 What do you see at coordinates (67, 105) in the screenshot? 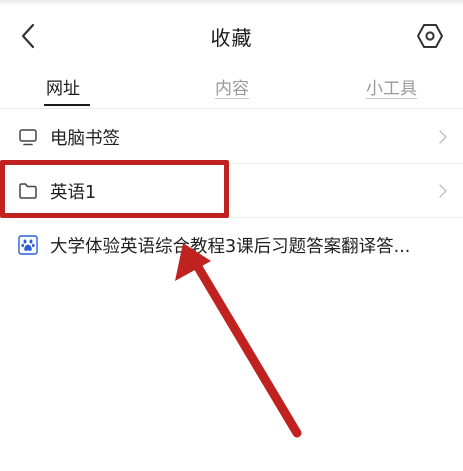
I see `active-tab-indicator` at bounding box center [67, 105].